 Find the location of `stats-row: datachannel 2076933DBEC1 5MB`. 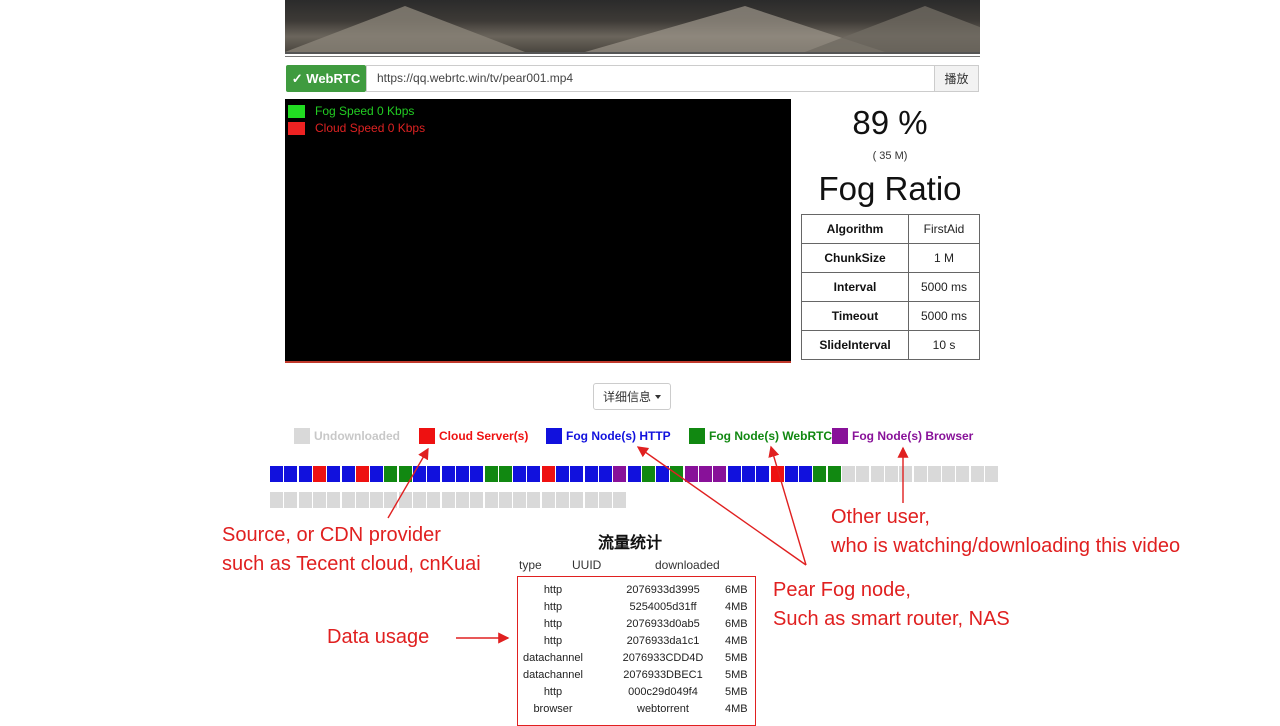

stats-row: datachannel 2076933DBEC1 5MB is located at coordinates (637, 677).